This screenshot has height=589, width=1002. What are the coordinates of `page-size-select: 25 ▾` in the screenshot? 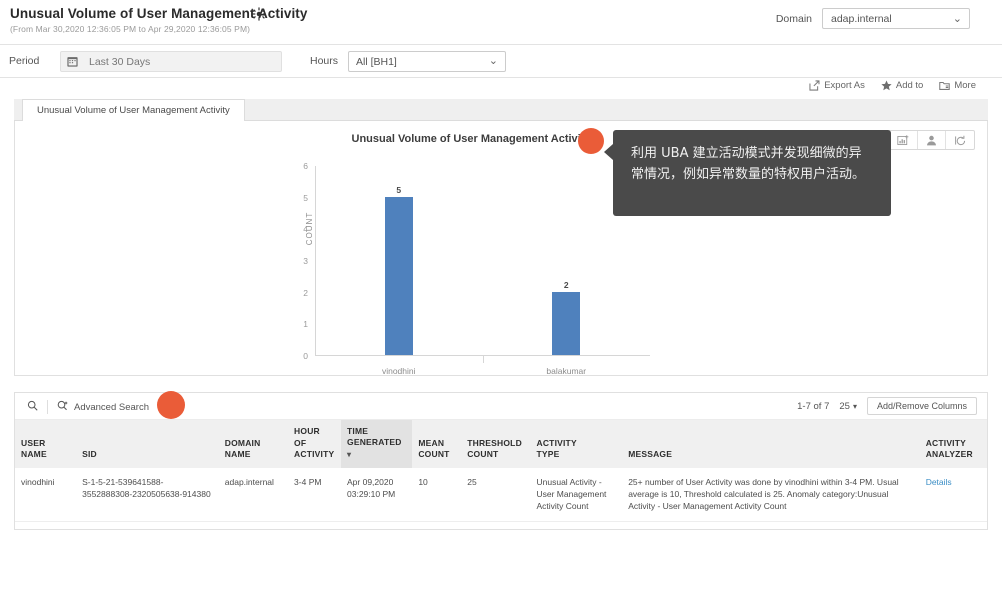 It's located at (848, 406).